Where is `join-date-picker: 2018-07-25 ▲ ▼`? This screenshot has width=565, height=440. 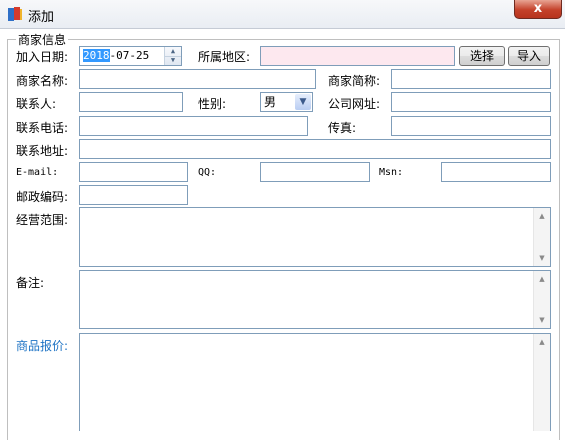
join-date-picker: 2018-07-25 ▲ ▼ is located at coordinates (130, 56).